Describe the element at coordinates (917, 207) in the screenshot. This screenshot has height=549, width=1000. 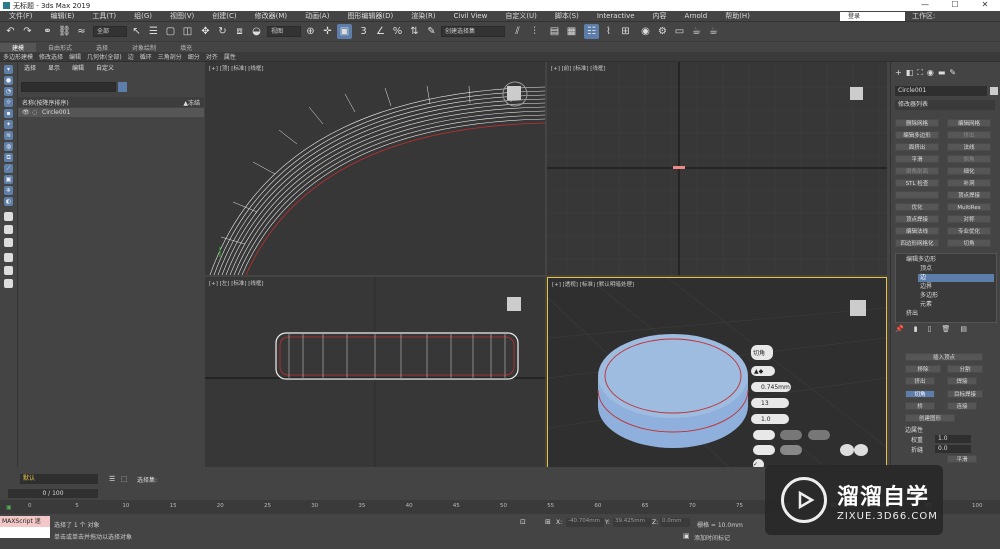
I see `modifier-button: 优化` at that location.